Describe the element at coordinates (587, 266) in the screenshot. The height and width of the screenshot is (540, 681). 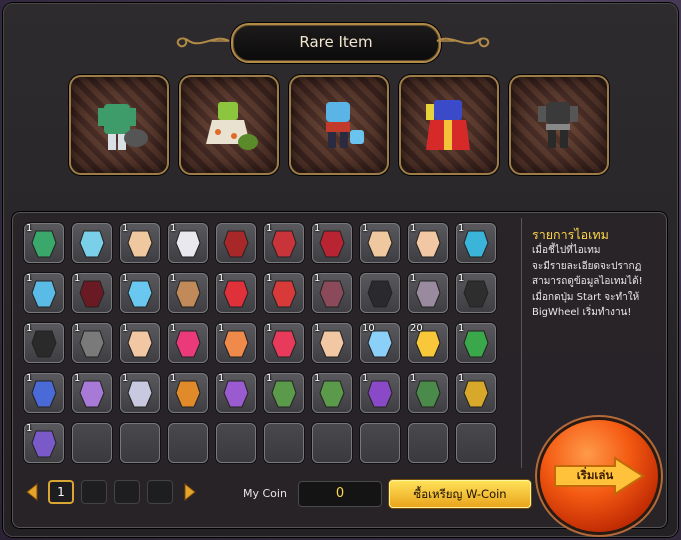
I see `info-line: จะมีรายละเอียดจะปรากฏ` at that location.